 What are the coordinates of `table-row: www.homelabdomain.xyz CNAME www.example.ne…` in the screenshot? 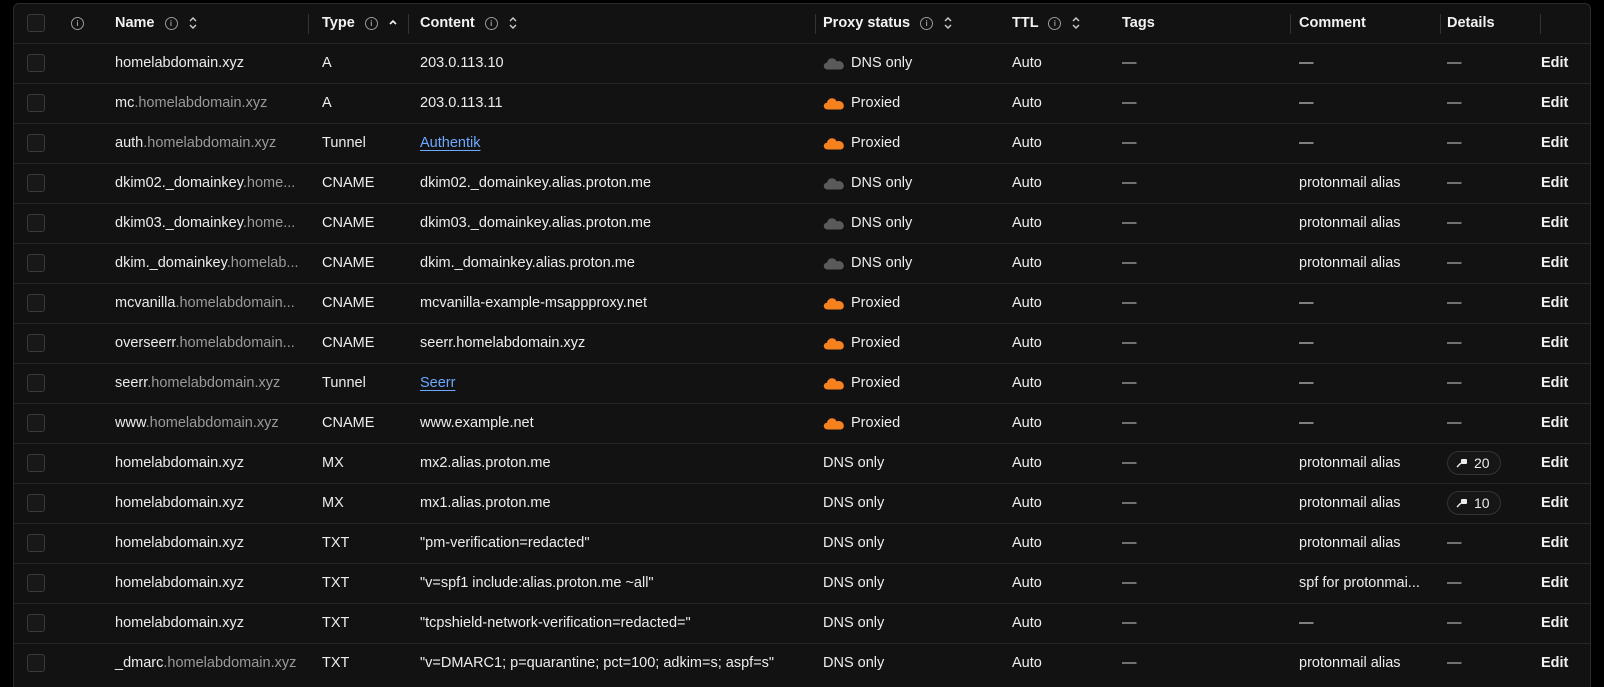 It's located at (802, 423).